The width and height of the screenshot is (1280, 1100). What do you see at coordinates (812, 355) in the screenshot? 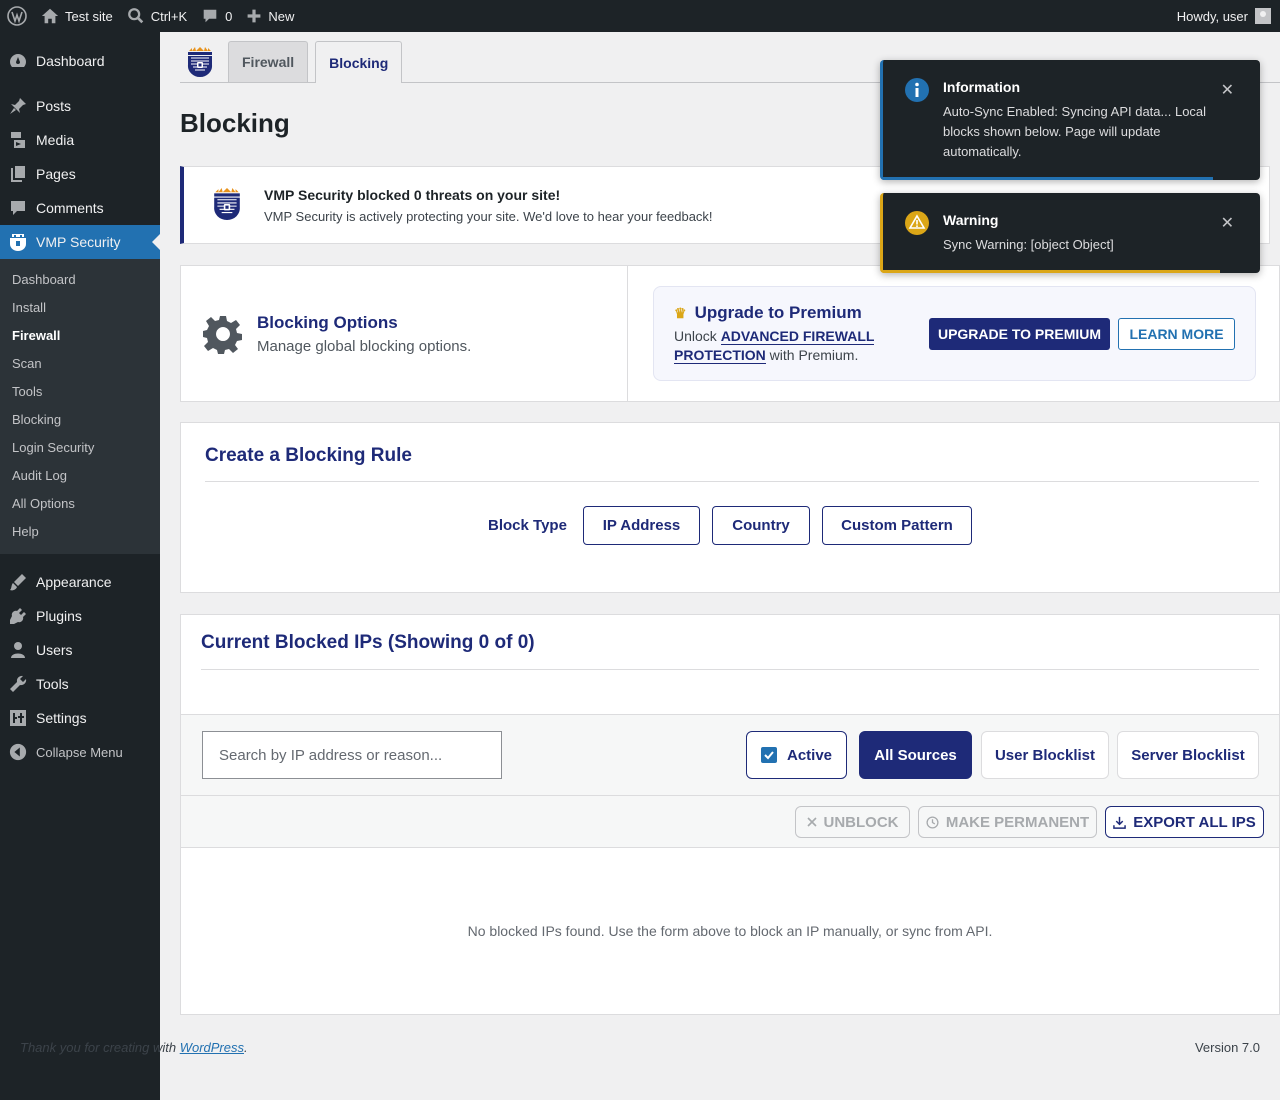
I see `premium-post: with Premium.` at bounding box center [812, 355].